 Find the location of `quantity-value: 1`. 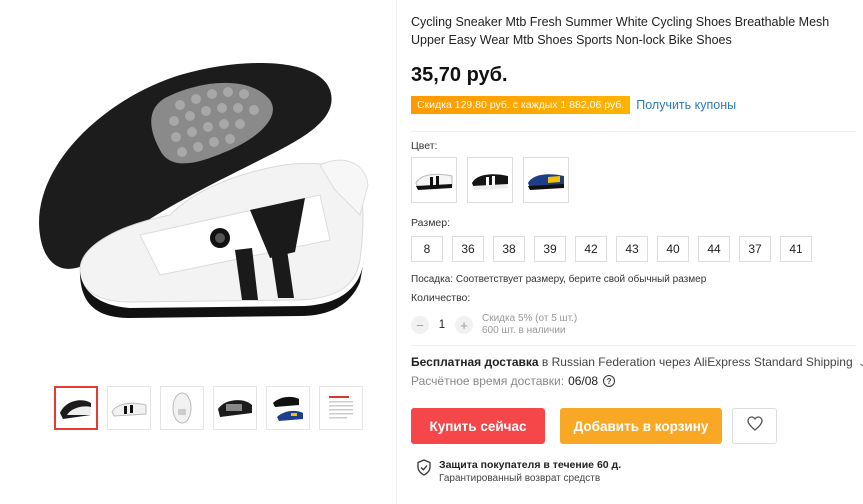

quantity-value: 1 is located at coordinates (442, 325).